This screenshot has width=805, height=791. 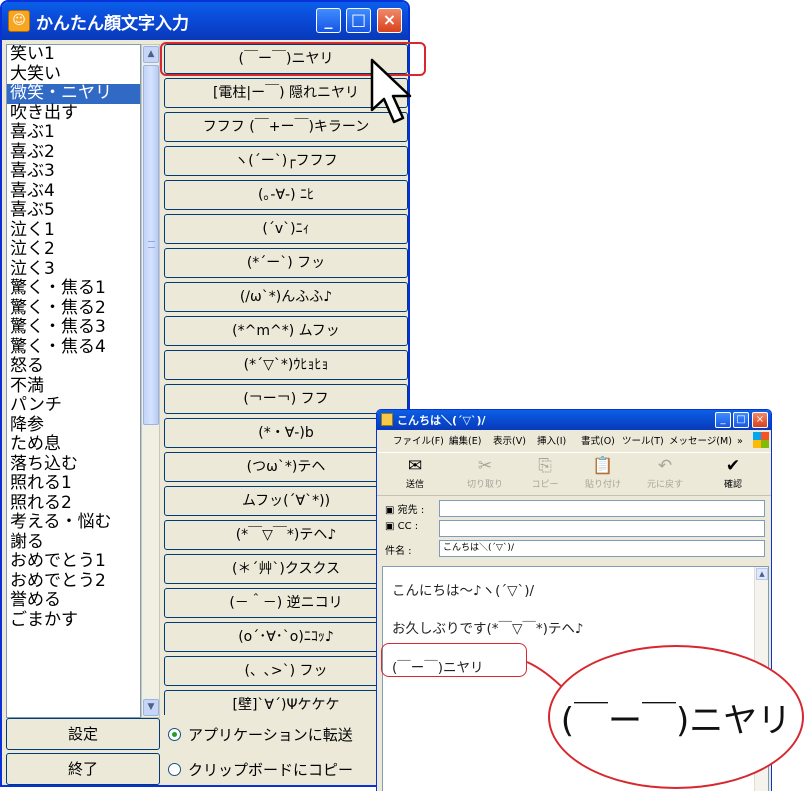 I want to click on grip-icon, so click(x=151, y=244).